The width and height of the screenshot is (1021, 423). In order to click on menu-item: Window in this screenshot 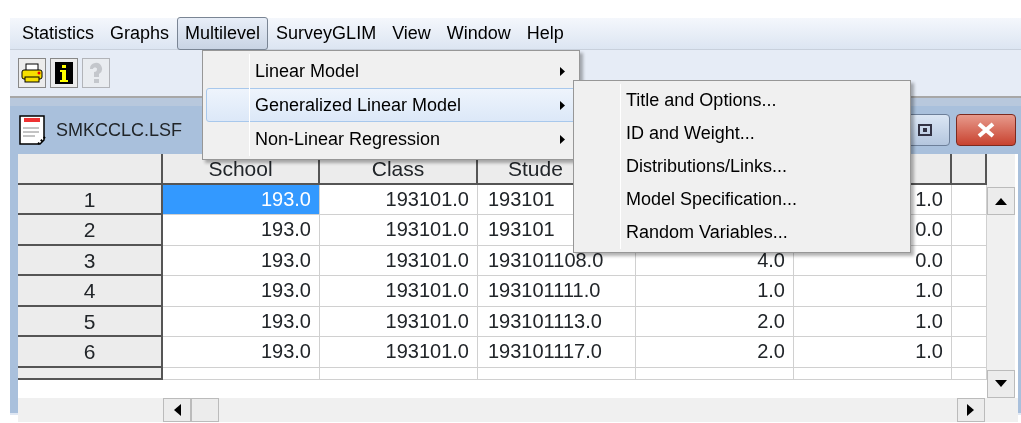, I will do `click(478, 33)`.